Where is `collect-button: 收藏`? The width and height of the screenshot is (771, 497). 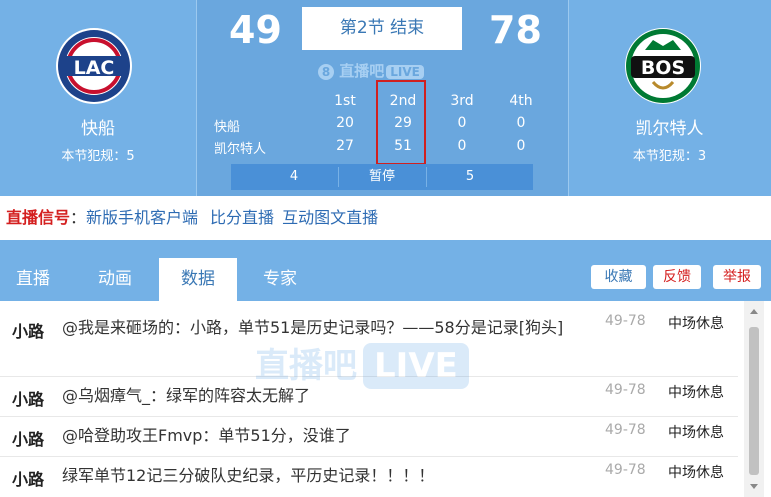 collect-button: 收藏 is located at coordinates (618, 277).